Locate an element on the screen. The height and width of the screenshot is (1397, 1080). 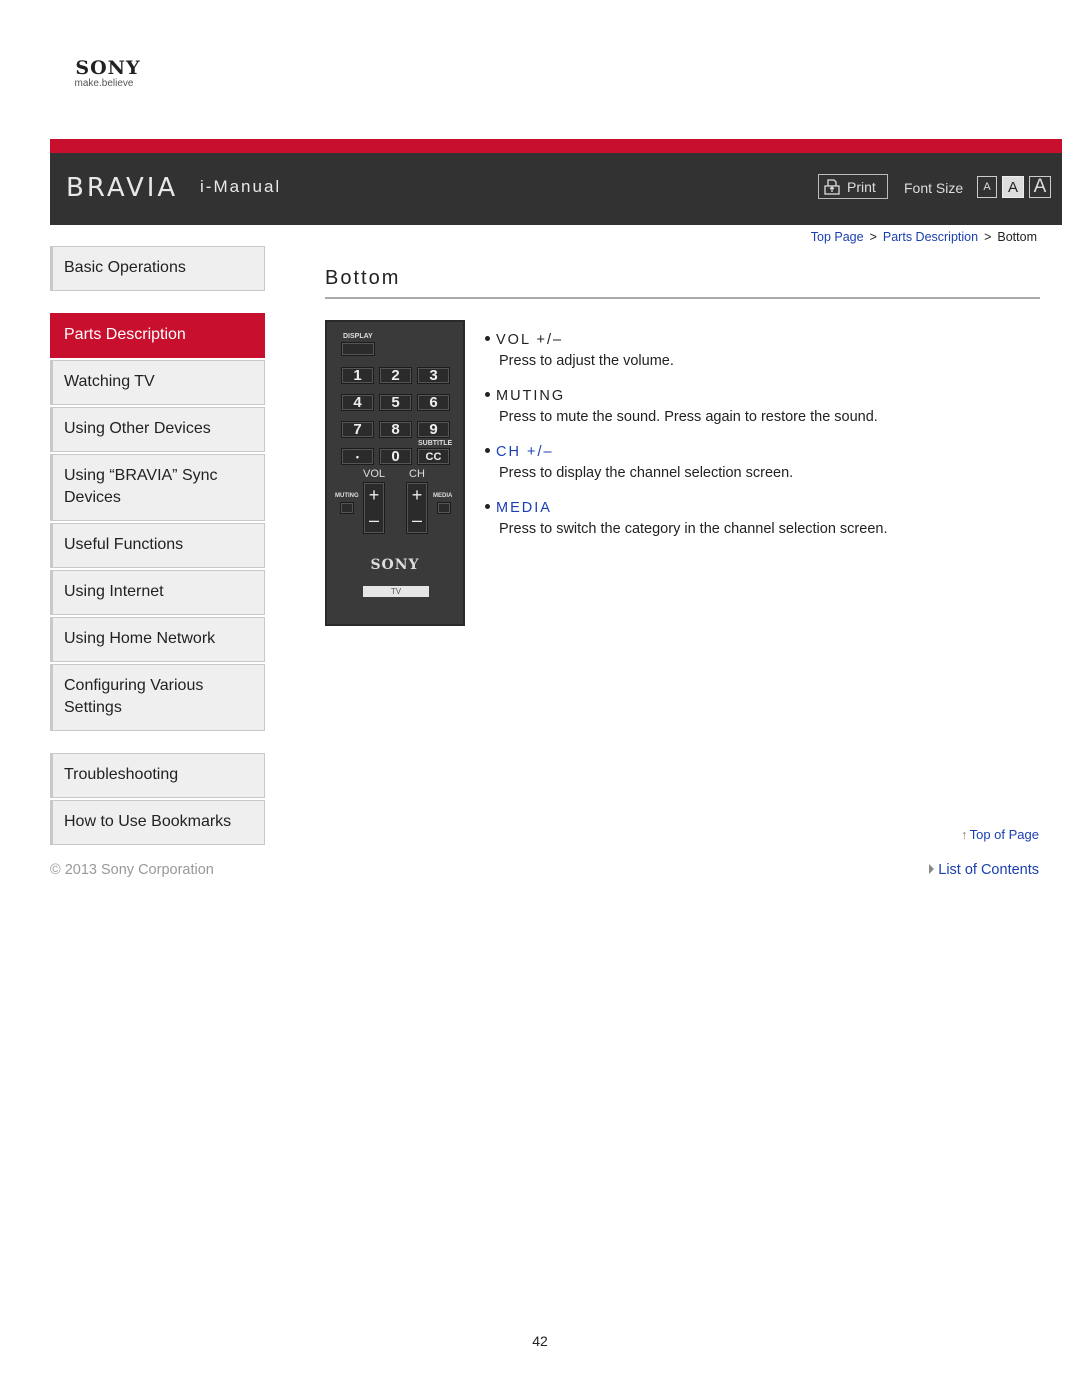
sidebar-item-home-network: Using Home Network is located at coordinates (157, 639).